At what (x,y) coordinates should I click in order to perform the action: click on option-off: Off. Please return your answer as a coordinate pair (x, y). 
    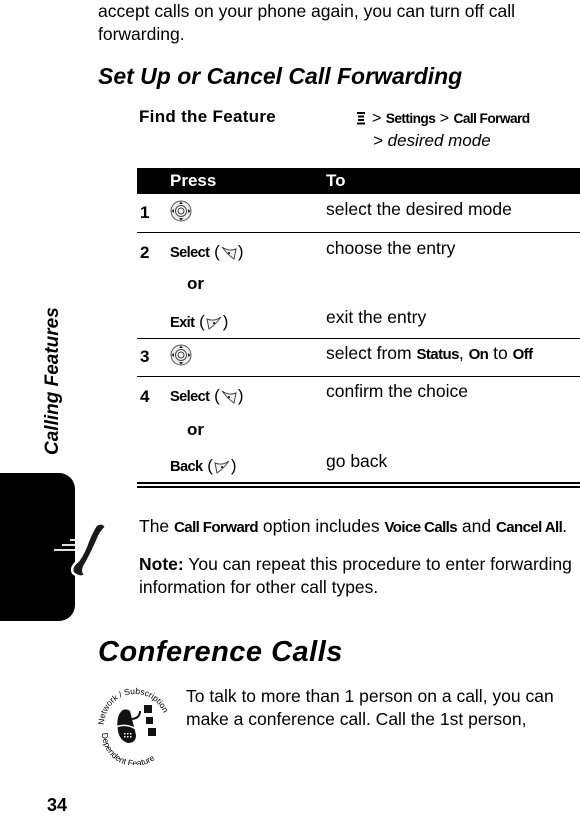
    Looking at the image, I should click on (523, 354).